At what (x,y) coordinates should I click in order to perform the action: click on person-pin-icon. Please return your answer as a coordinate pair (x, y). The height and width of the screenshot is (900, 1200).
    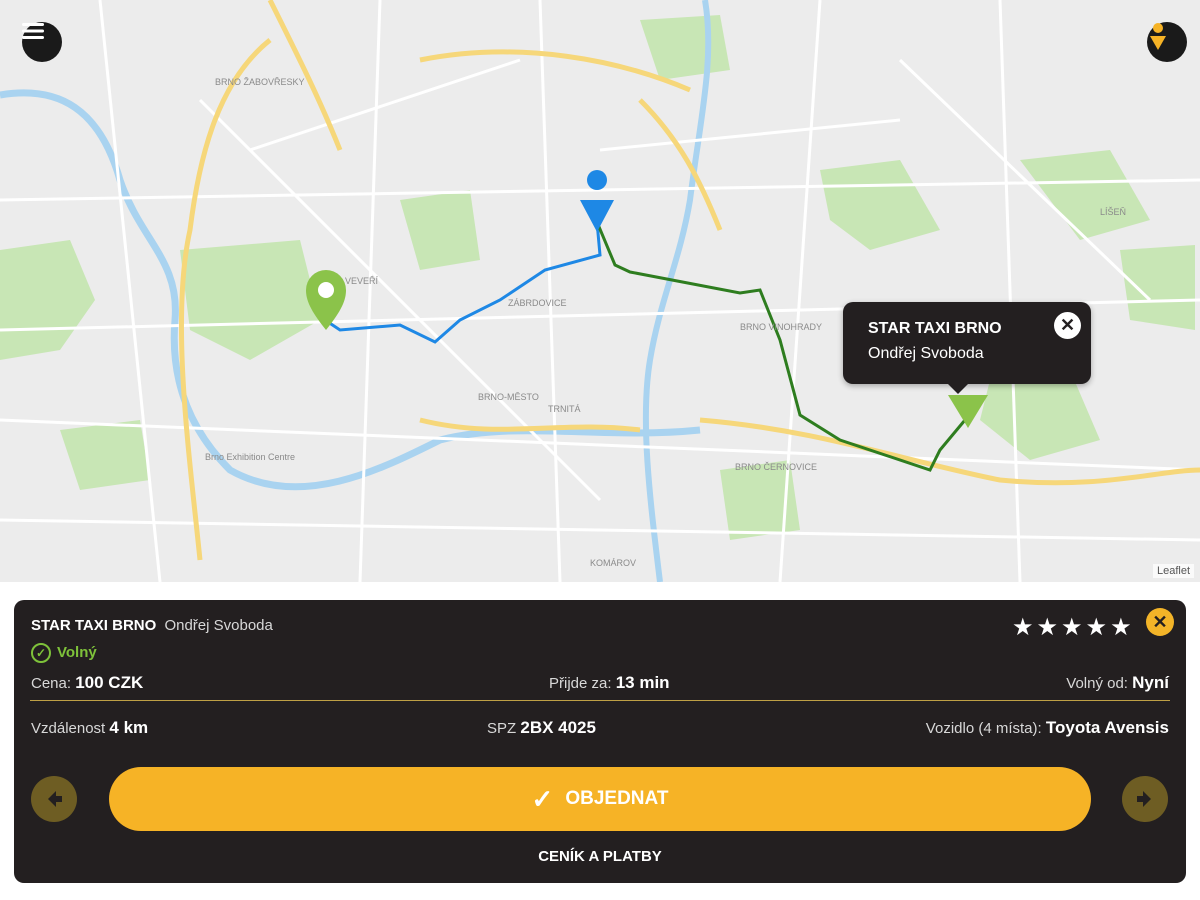
    Looking at the image, I should click on (1167, 42).